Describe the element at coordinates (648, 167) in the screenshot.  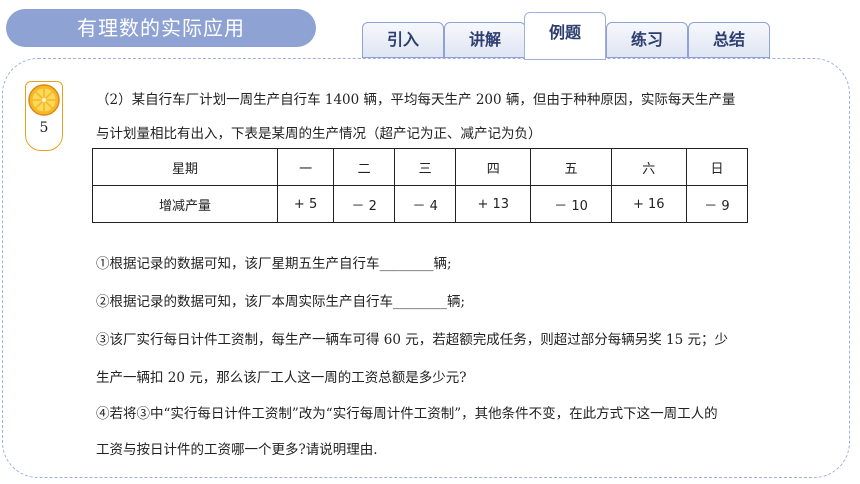
I see `table-cell: 六` at that location.